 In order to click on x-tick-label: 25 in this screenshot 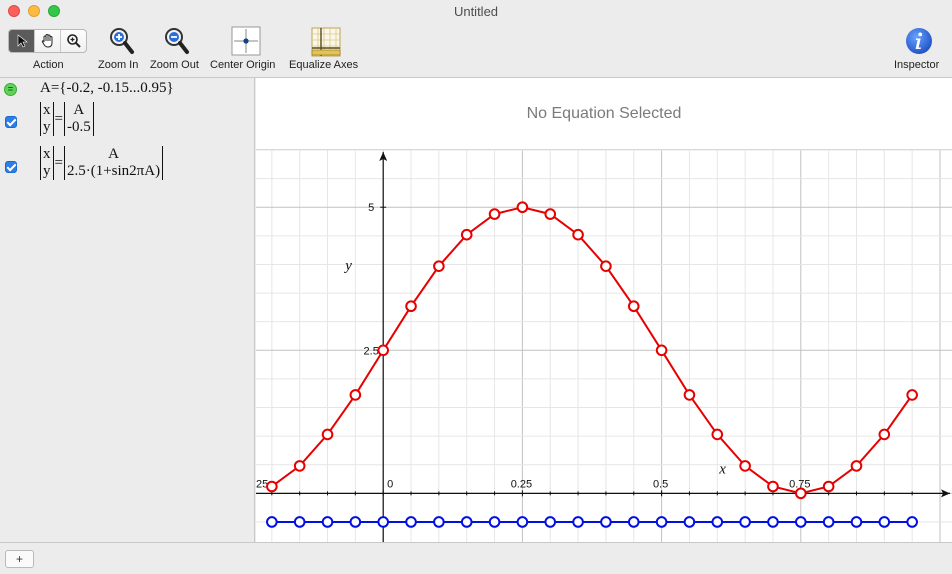, I will do `click(262, 484)`.